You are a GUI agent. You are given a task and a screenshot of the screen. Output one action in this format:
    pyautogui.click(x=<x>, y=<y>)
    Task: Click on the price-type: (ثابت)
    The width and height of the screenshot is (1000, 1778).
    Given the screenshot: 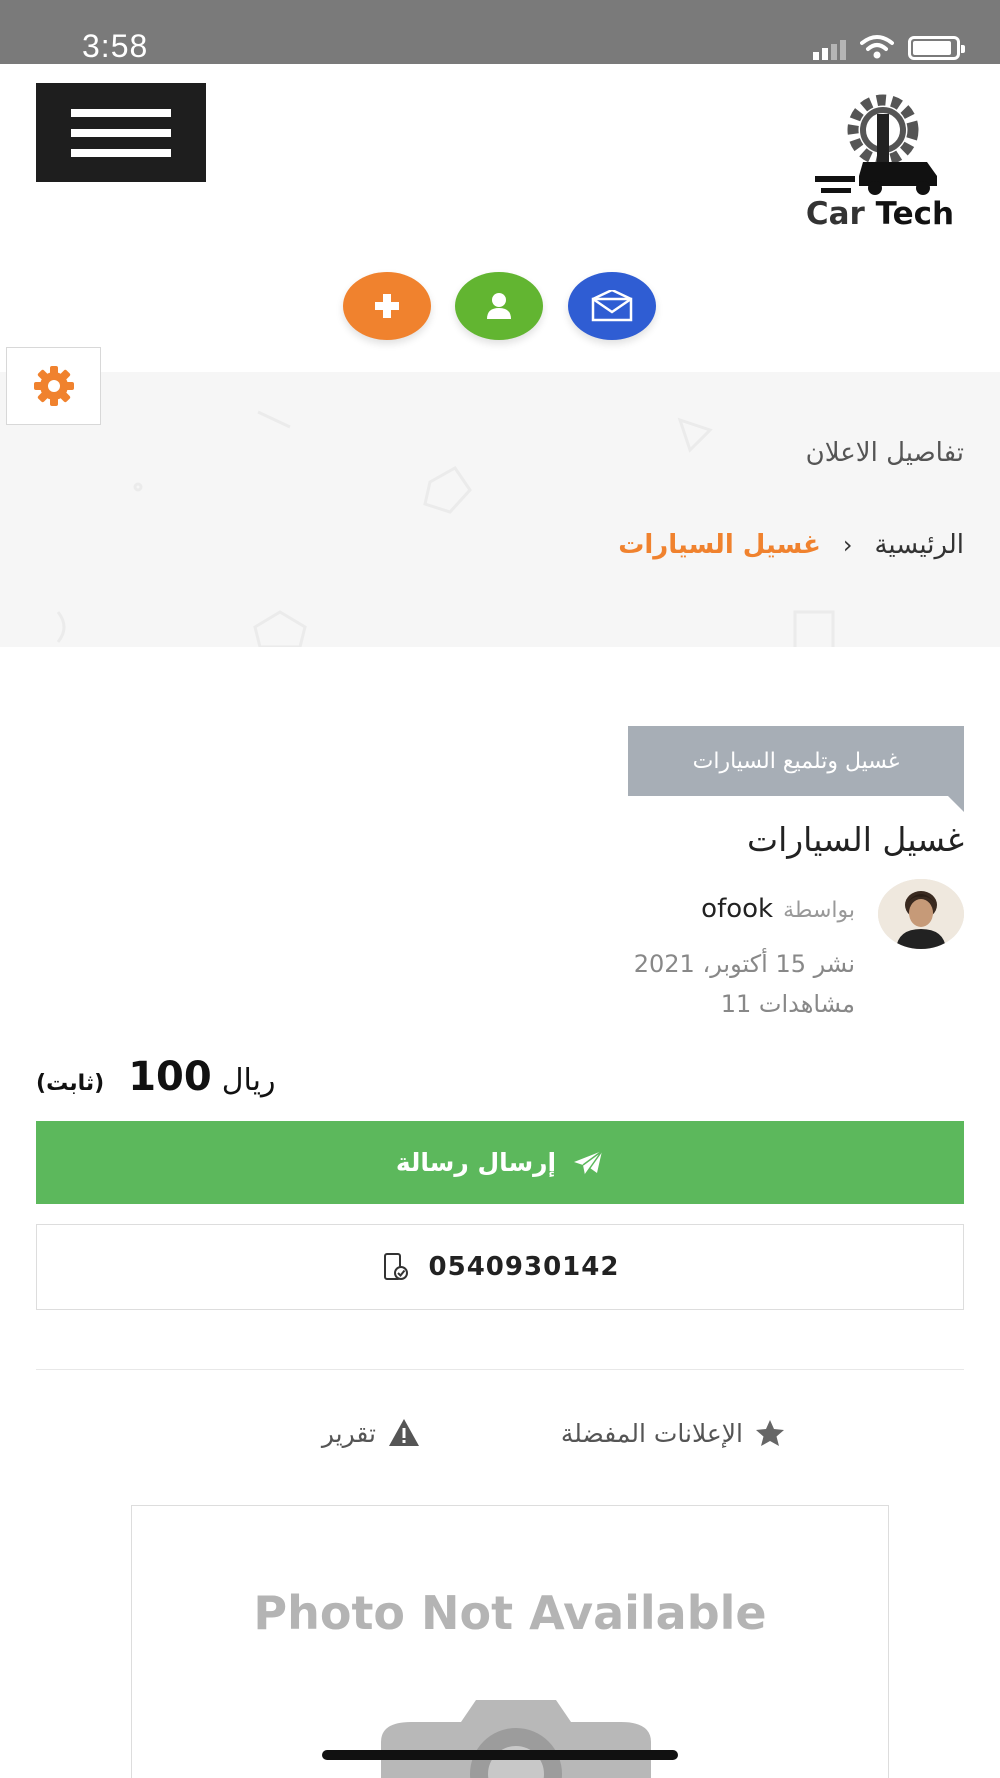 What is the action you would take?
    pyautogui.click(x=70, y=1083)
    